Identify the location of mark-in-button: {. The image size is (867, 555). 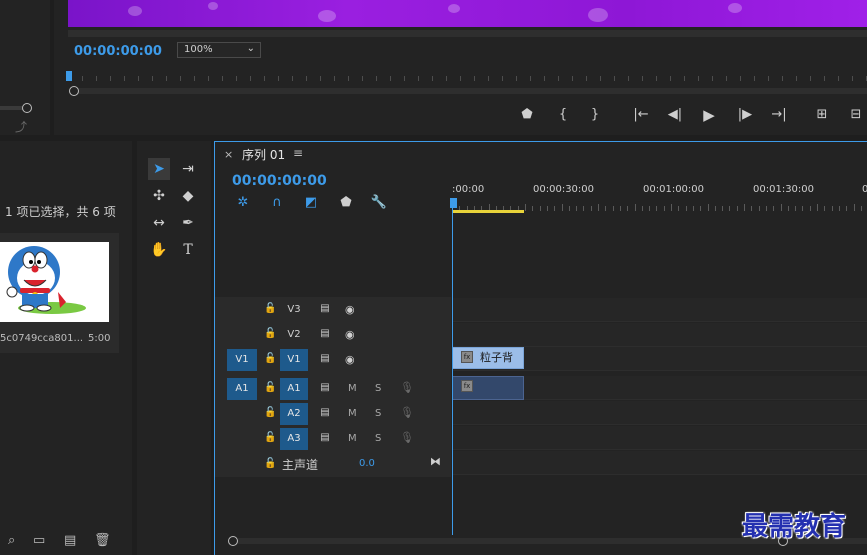
(563, 115).